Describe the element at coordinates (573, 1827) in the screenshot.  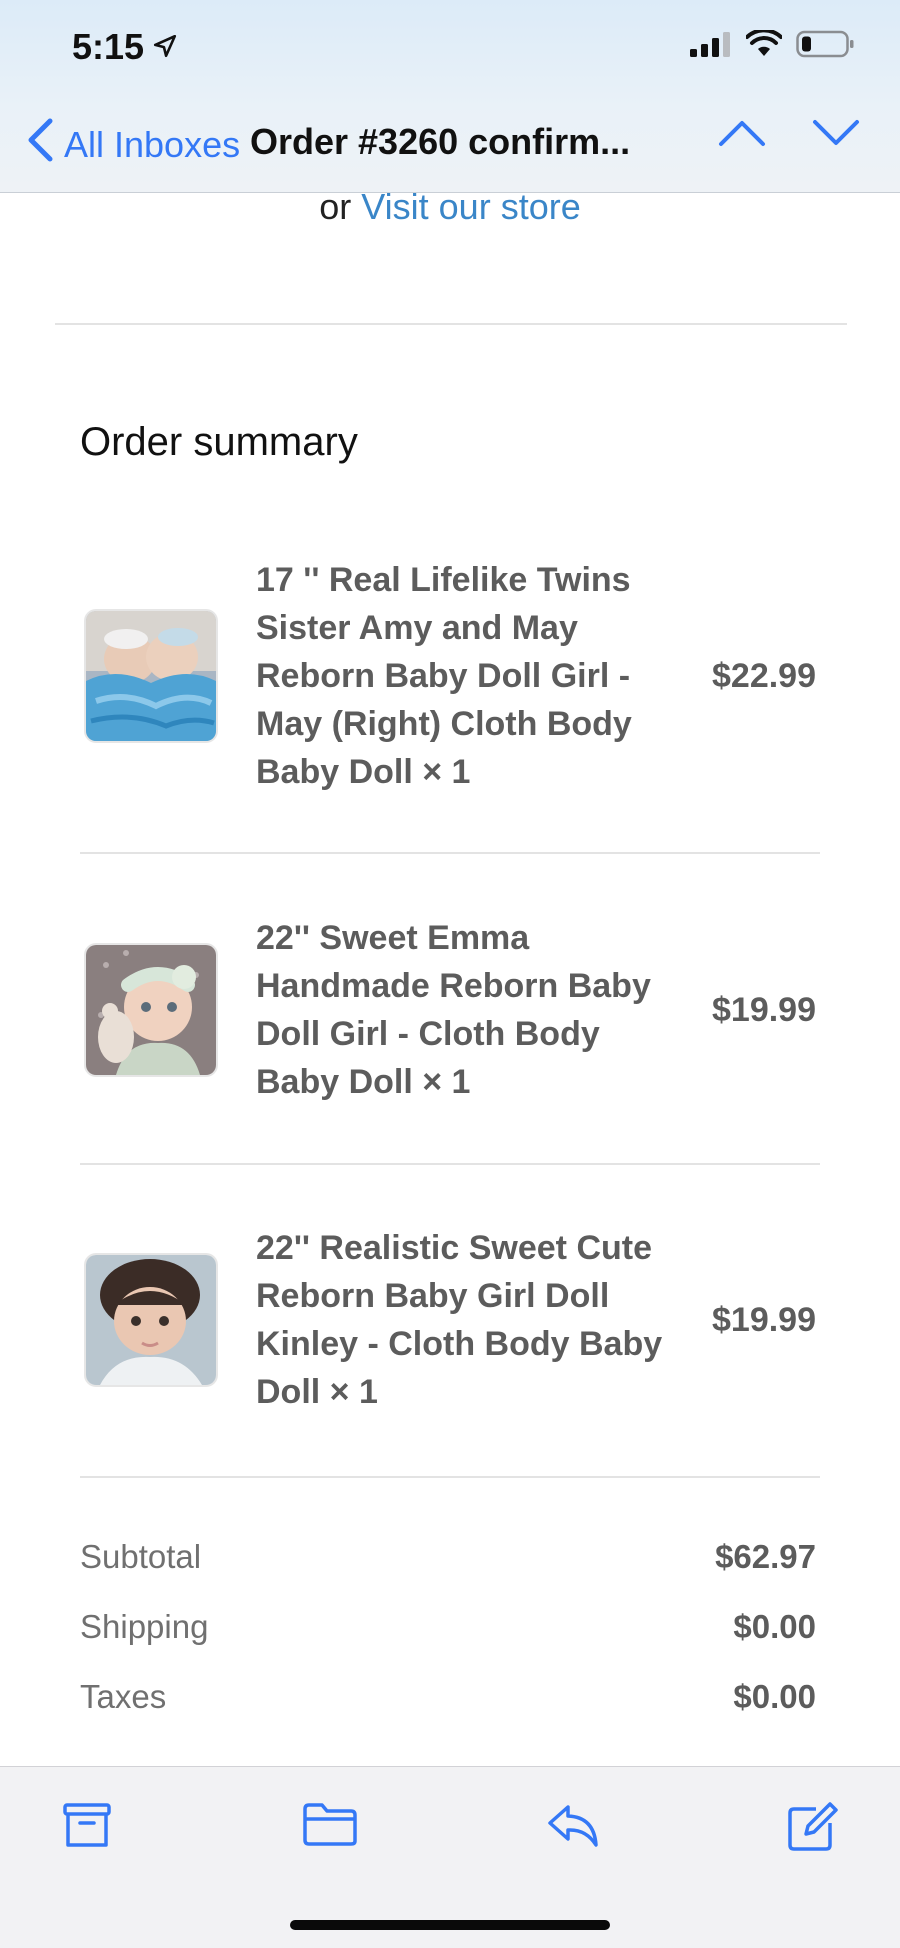
I see `reply-icon` at that location.